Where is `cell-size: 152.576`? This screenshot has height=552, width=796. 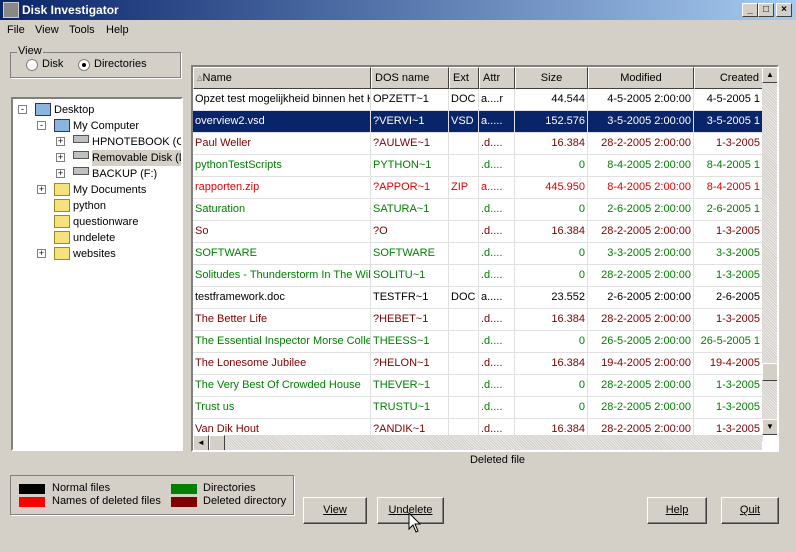
cell-size: 152.576 is located at coordinates (551, 122).